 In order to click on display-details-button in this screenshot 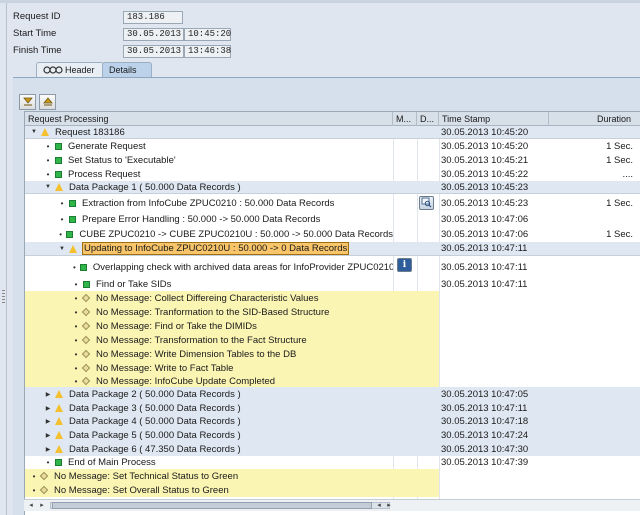, I will do `click(426, 203)`.